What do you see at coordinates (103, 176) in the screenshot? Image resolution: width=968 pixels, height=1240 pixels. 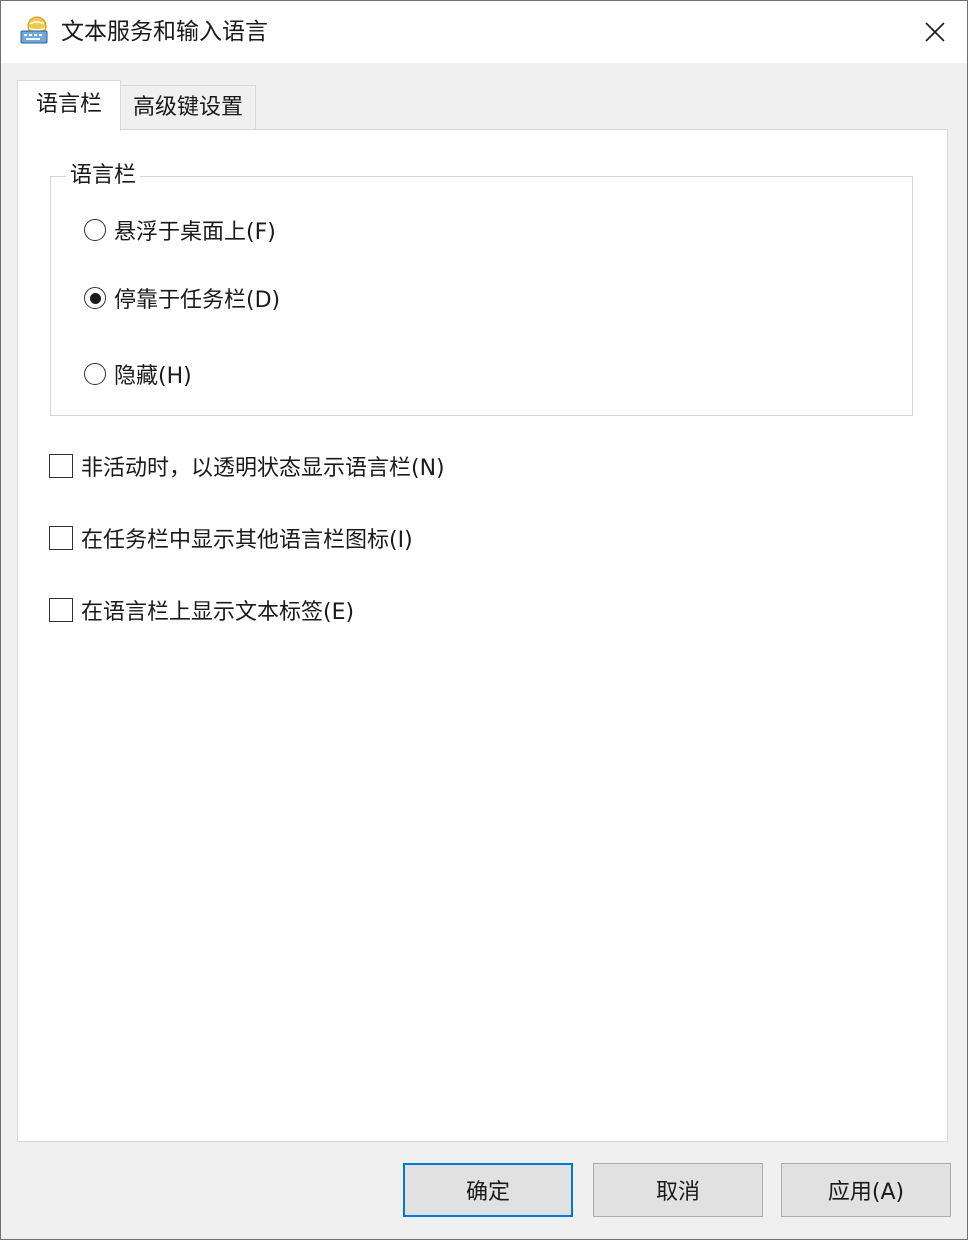 I see `groupbox-label: 语言栏` at bounding box center [103, 176].